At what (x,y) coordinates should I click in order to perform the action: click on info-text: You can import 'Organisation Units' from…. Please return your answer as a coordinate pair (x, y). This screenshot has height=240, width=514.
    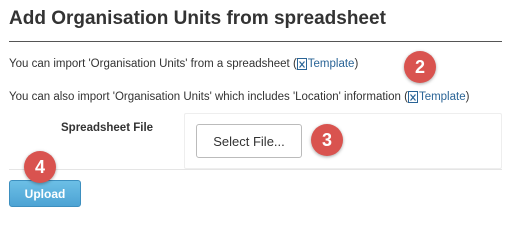
    Looking at the image, I should click on (153, 64).